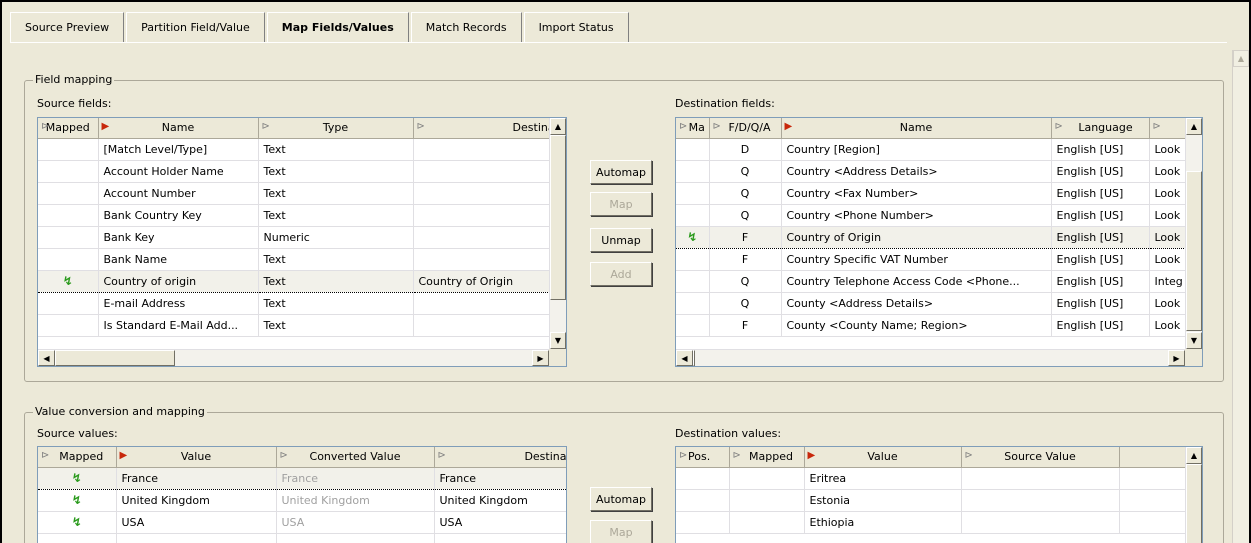 The image size is (1251, 543). Describe the element at coordinates (576, 27) in the screenshot. I see `tab-import-status: Import Status` at that location.